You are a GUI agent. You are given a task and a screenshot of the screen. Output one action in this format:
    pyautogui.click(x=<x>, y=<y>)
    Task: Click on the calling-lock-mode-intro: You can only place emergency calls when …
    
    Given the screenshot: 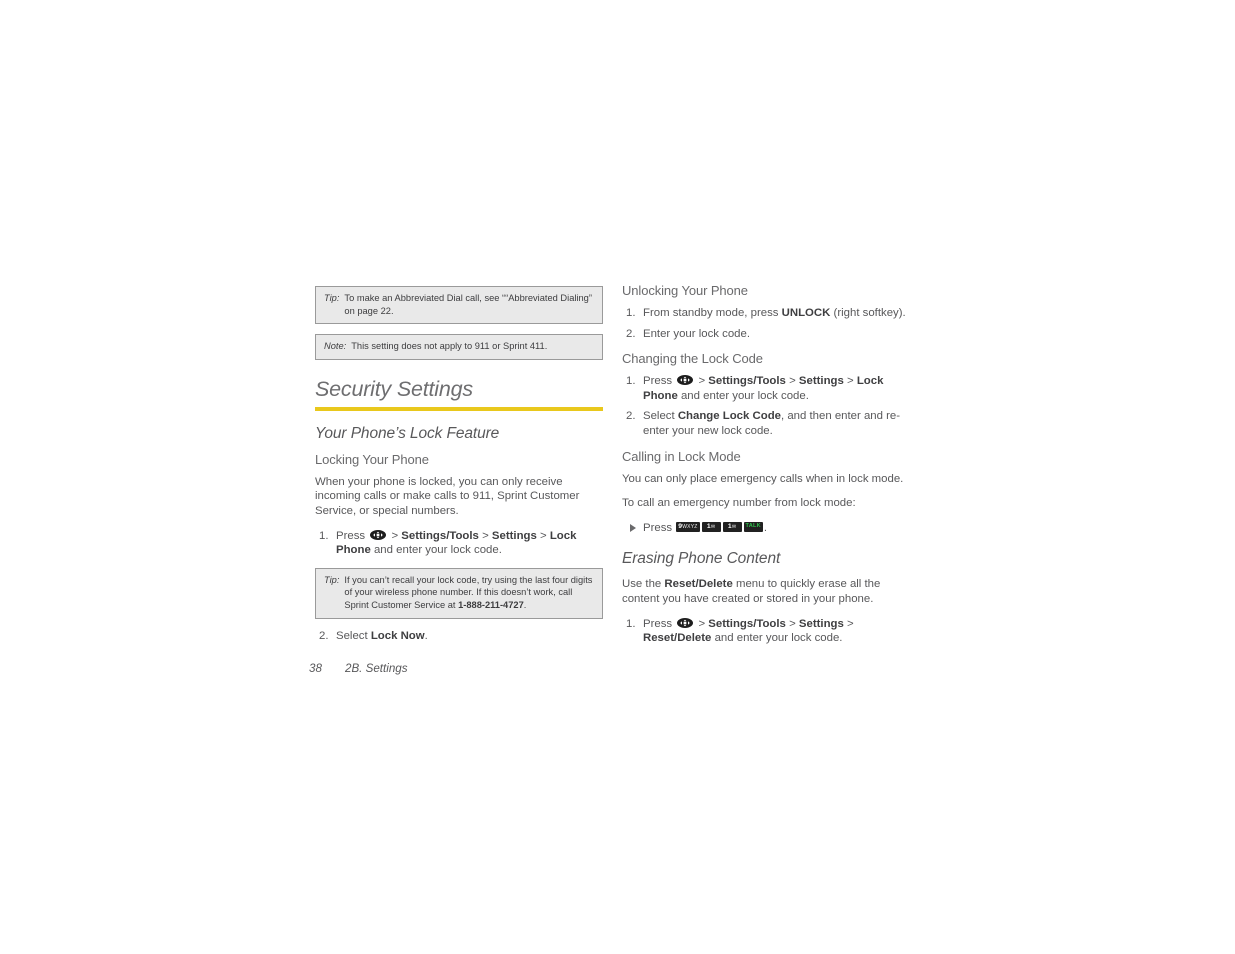 What is the action you would take?
    pyautogui.click(x=763, y=478)
    